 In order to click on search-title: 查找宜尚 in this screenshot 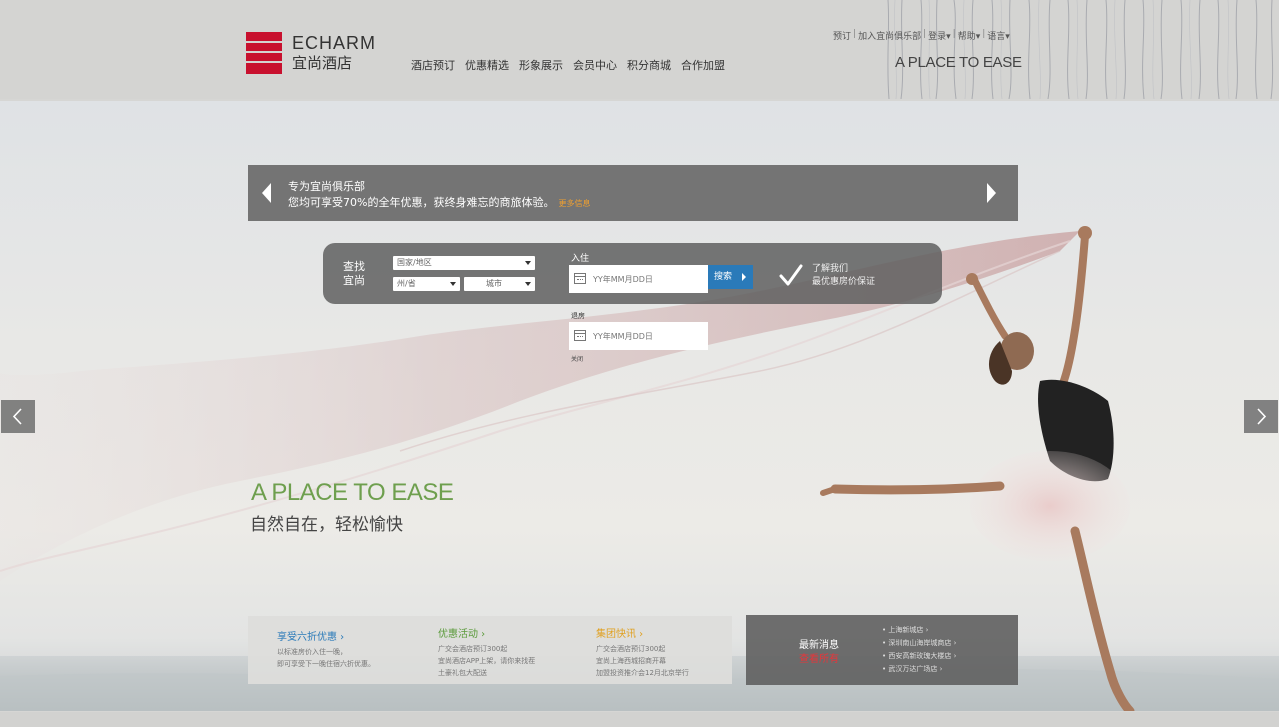, I will do `click(354, 273)`.